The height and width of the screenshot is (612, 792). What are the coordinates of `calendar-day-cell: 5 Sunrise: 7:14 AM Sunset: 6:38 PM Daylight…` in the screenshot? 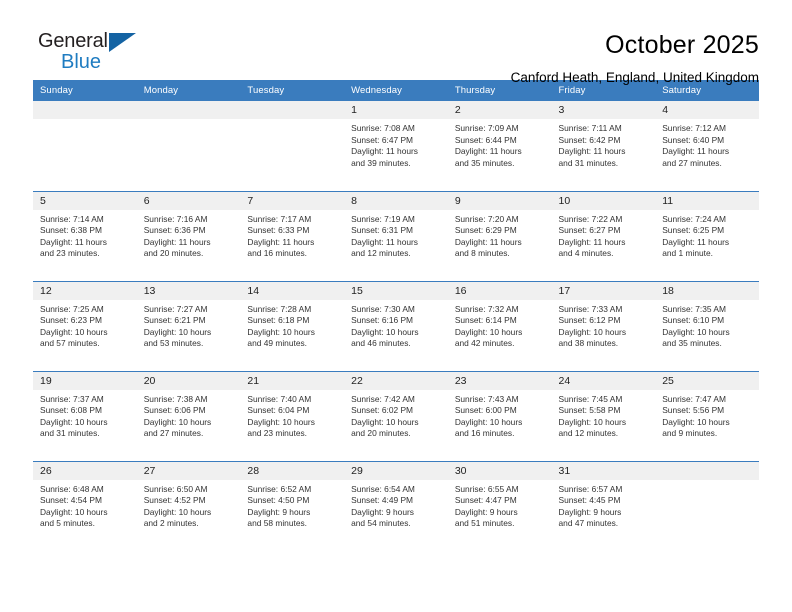 It's located at (85, 235).